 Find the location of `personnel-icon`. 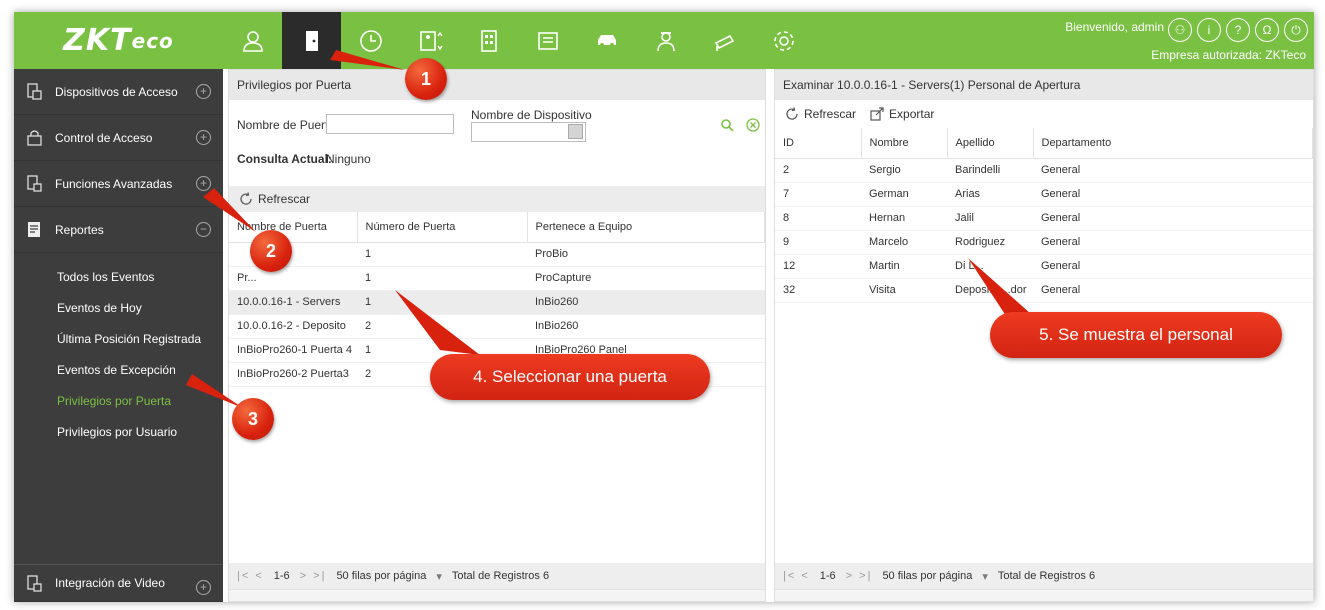

personnel-icon is located at coordinates (252, 41).